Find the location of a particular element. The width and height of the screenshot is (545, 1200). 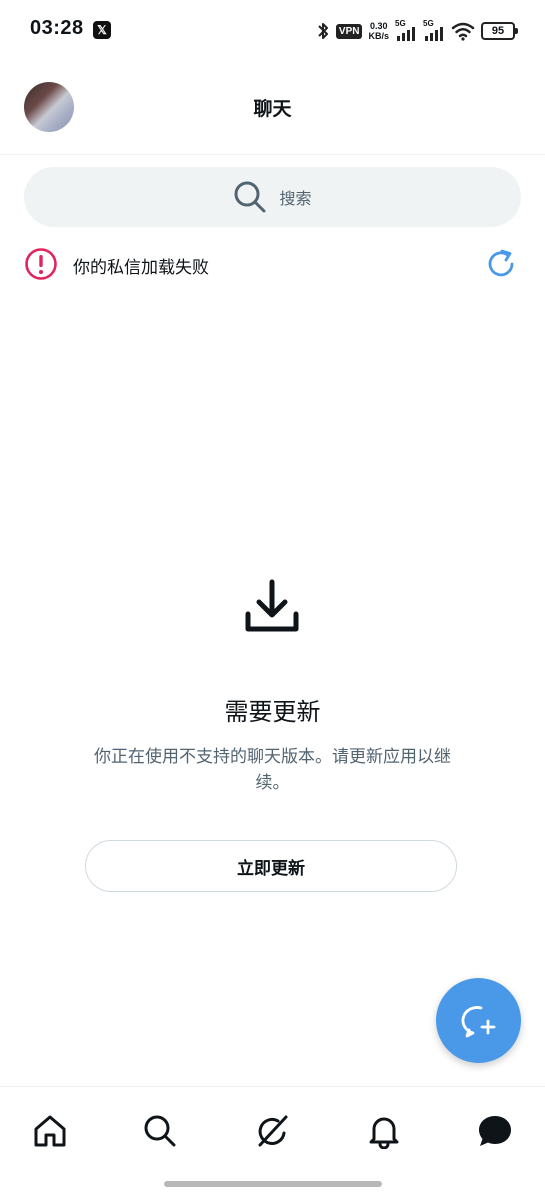

chat-icon is located at coordinates (495, 1131).